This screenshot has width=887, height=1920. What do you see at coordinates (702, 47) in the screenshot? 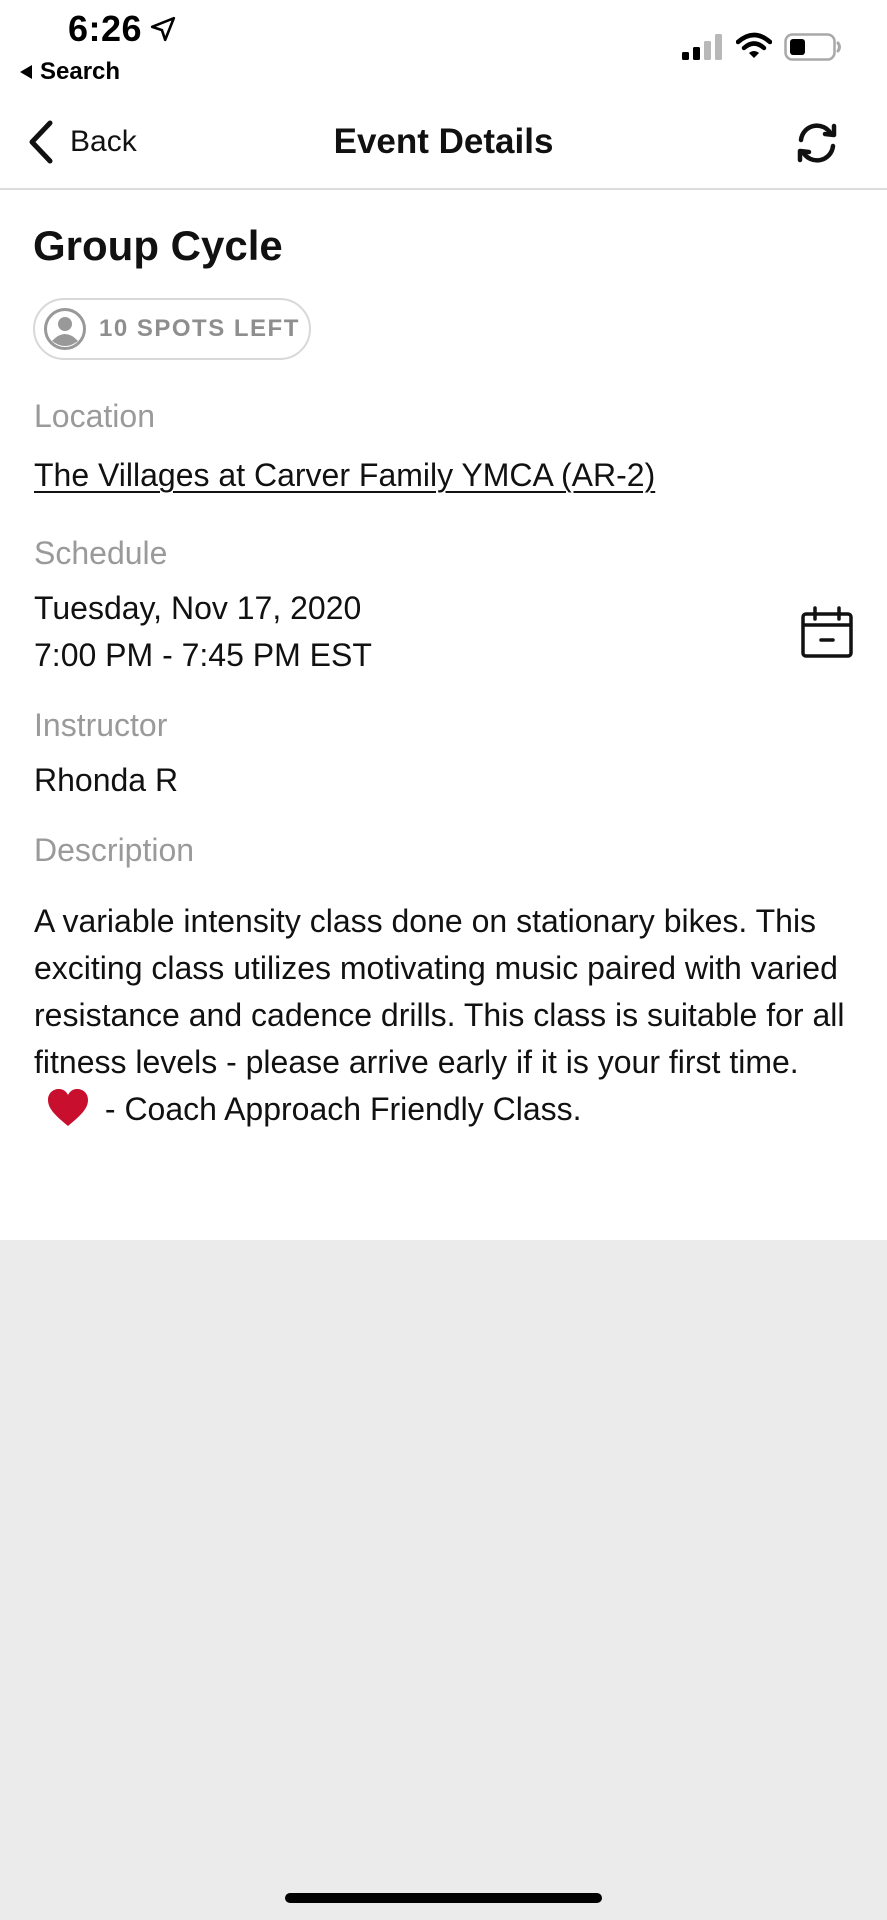
I see `cellular-signal-icon` at bounding box center [702, 47].